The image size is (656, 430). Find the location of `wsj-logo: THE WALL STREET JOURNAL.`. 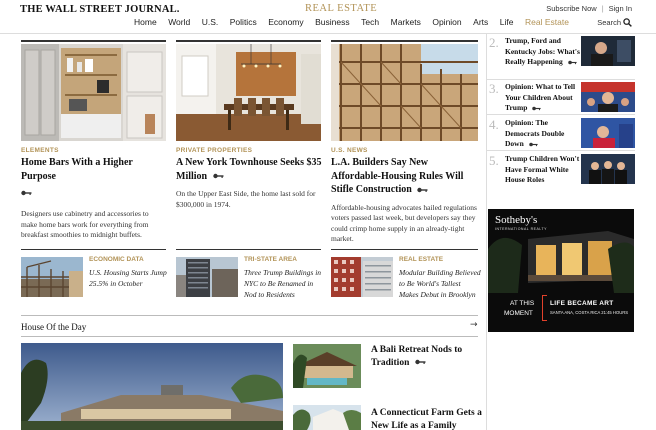

wsj-logo: THE WALL STREET JOURNAL. is located at coordinates (100, 9).